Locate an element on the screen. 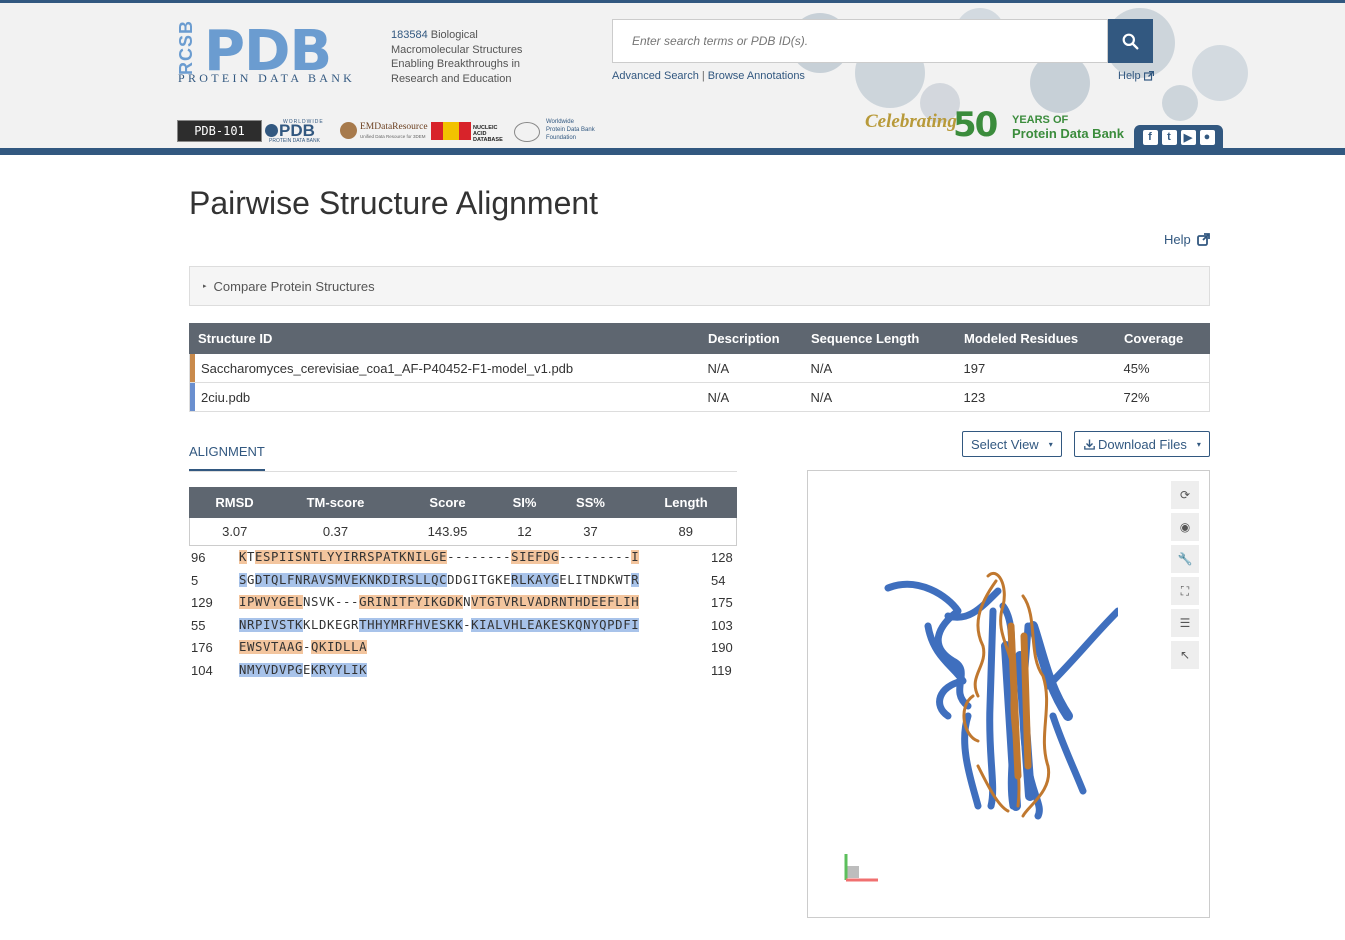  help-link: Help is located at coordinates (1187, 239).